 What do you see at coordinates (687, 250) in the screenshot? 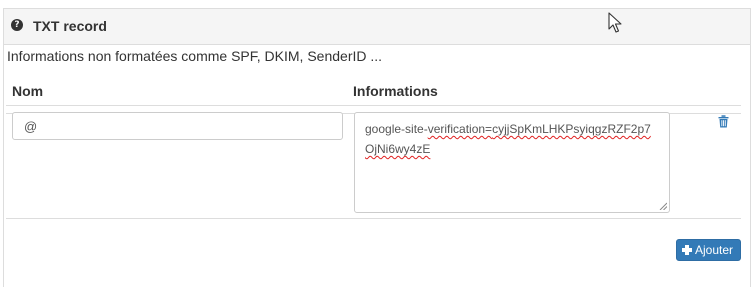
I see `plus-icon` at bounding box center [687, 250].